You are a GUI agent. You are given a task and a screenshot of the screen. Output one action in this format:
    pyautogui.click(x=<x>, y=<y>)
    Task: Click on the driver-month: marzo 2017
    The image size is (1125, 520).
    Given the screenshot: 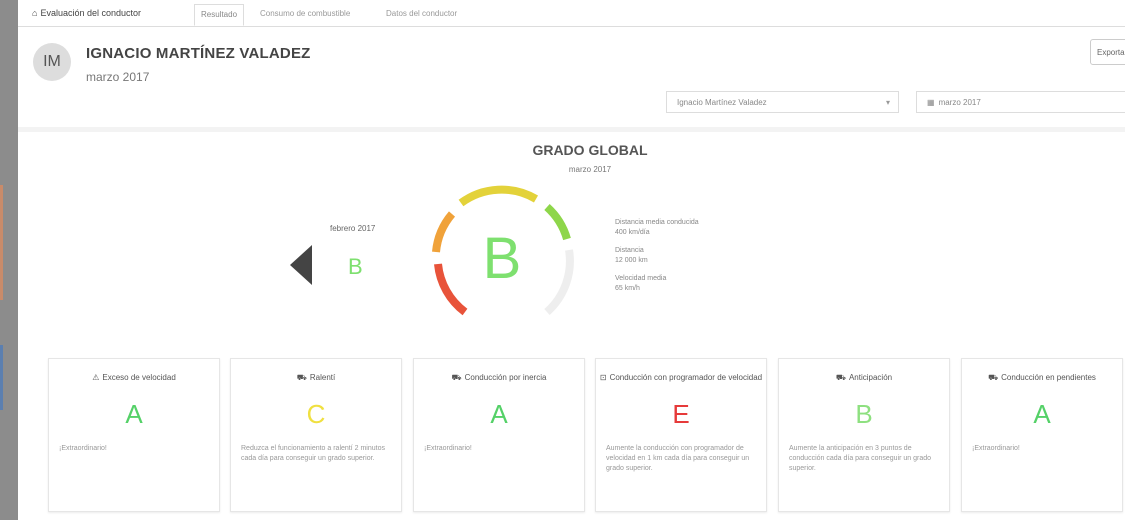 What is the action you would take?
    pyautogui.click(x=118, y=77)
    